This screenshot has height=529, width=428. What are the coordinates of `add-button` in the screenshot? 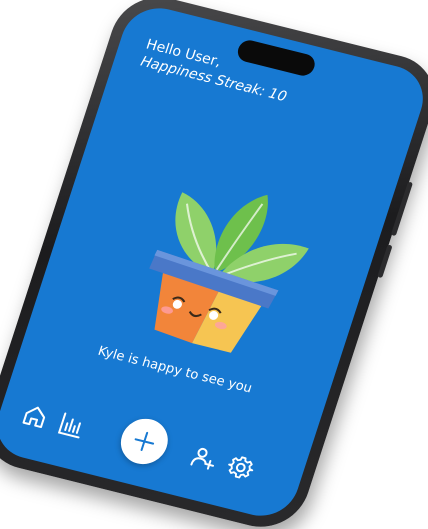 It's located at (144, 441).